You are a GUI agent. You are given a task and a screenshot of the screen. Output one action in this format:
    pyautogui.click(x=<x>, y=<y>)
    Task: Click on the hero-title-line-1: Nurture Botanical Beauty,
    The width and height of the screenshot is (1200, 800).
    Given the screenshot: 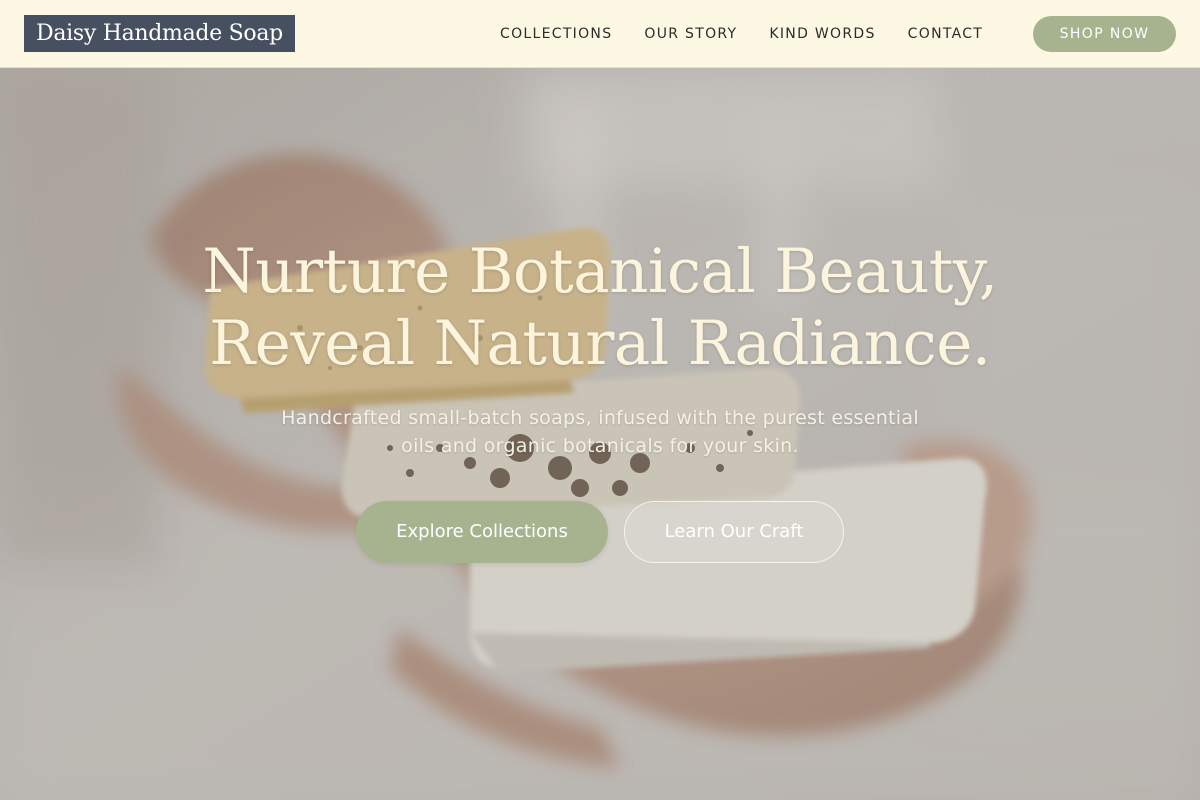 What is the action you would take?
    pyautogui.click(x=600, y=271)
    